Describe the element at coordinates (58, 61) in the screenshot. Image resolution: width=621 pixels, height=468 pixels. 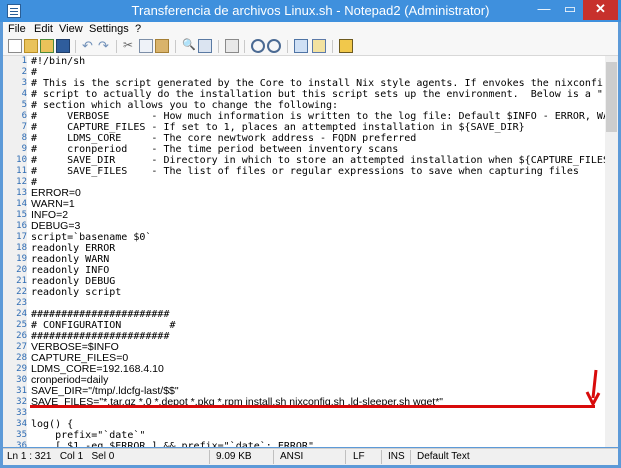
I see `code-text: #!/bin/sh` at that location.